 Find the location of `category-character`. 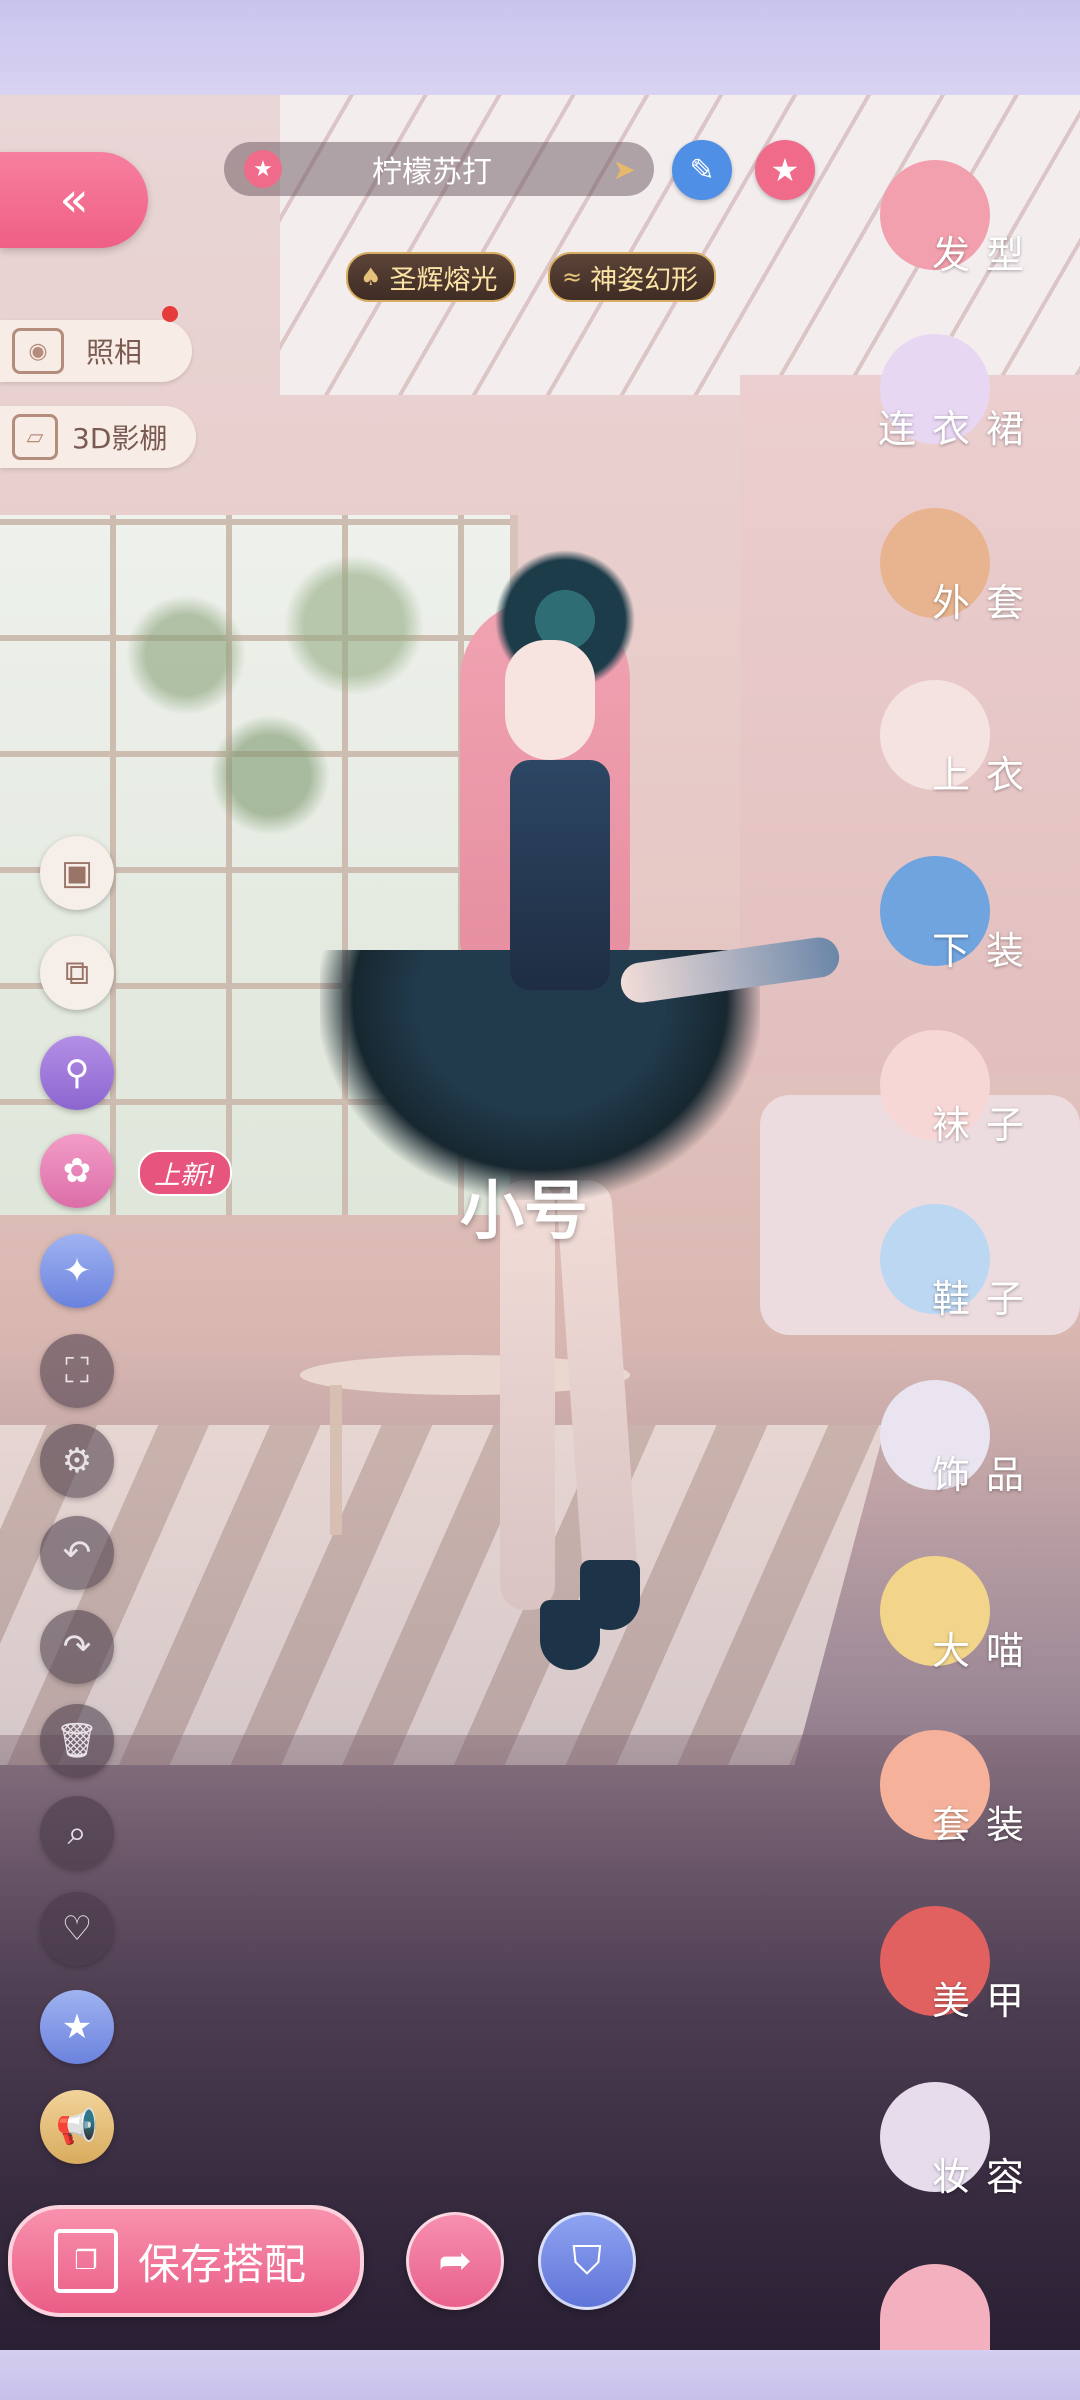

category-character is located at coordinates (970, 2307).